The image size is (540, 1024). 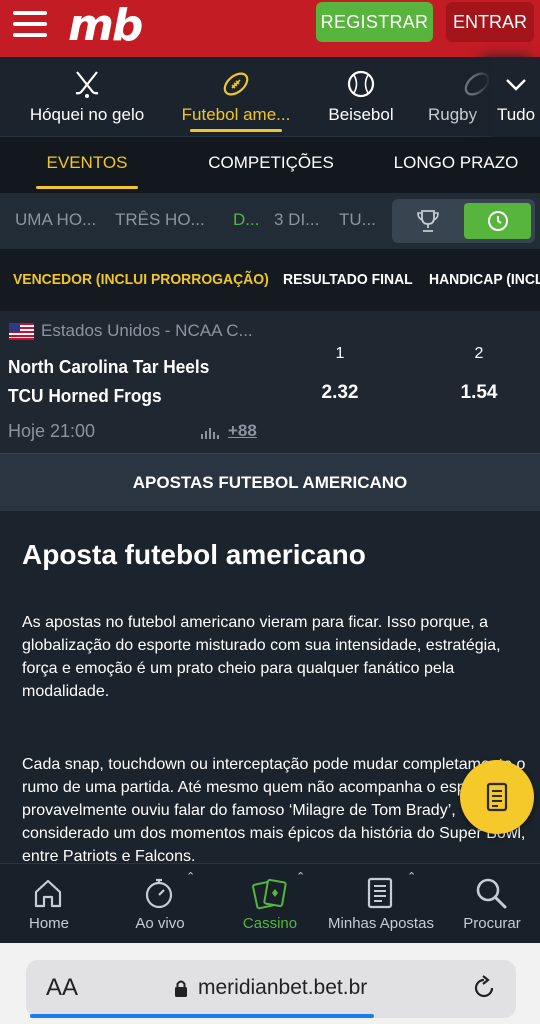 I want to click on sport-label: Beisebol, so click(x=361, y=114).